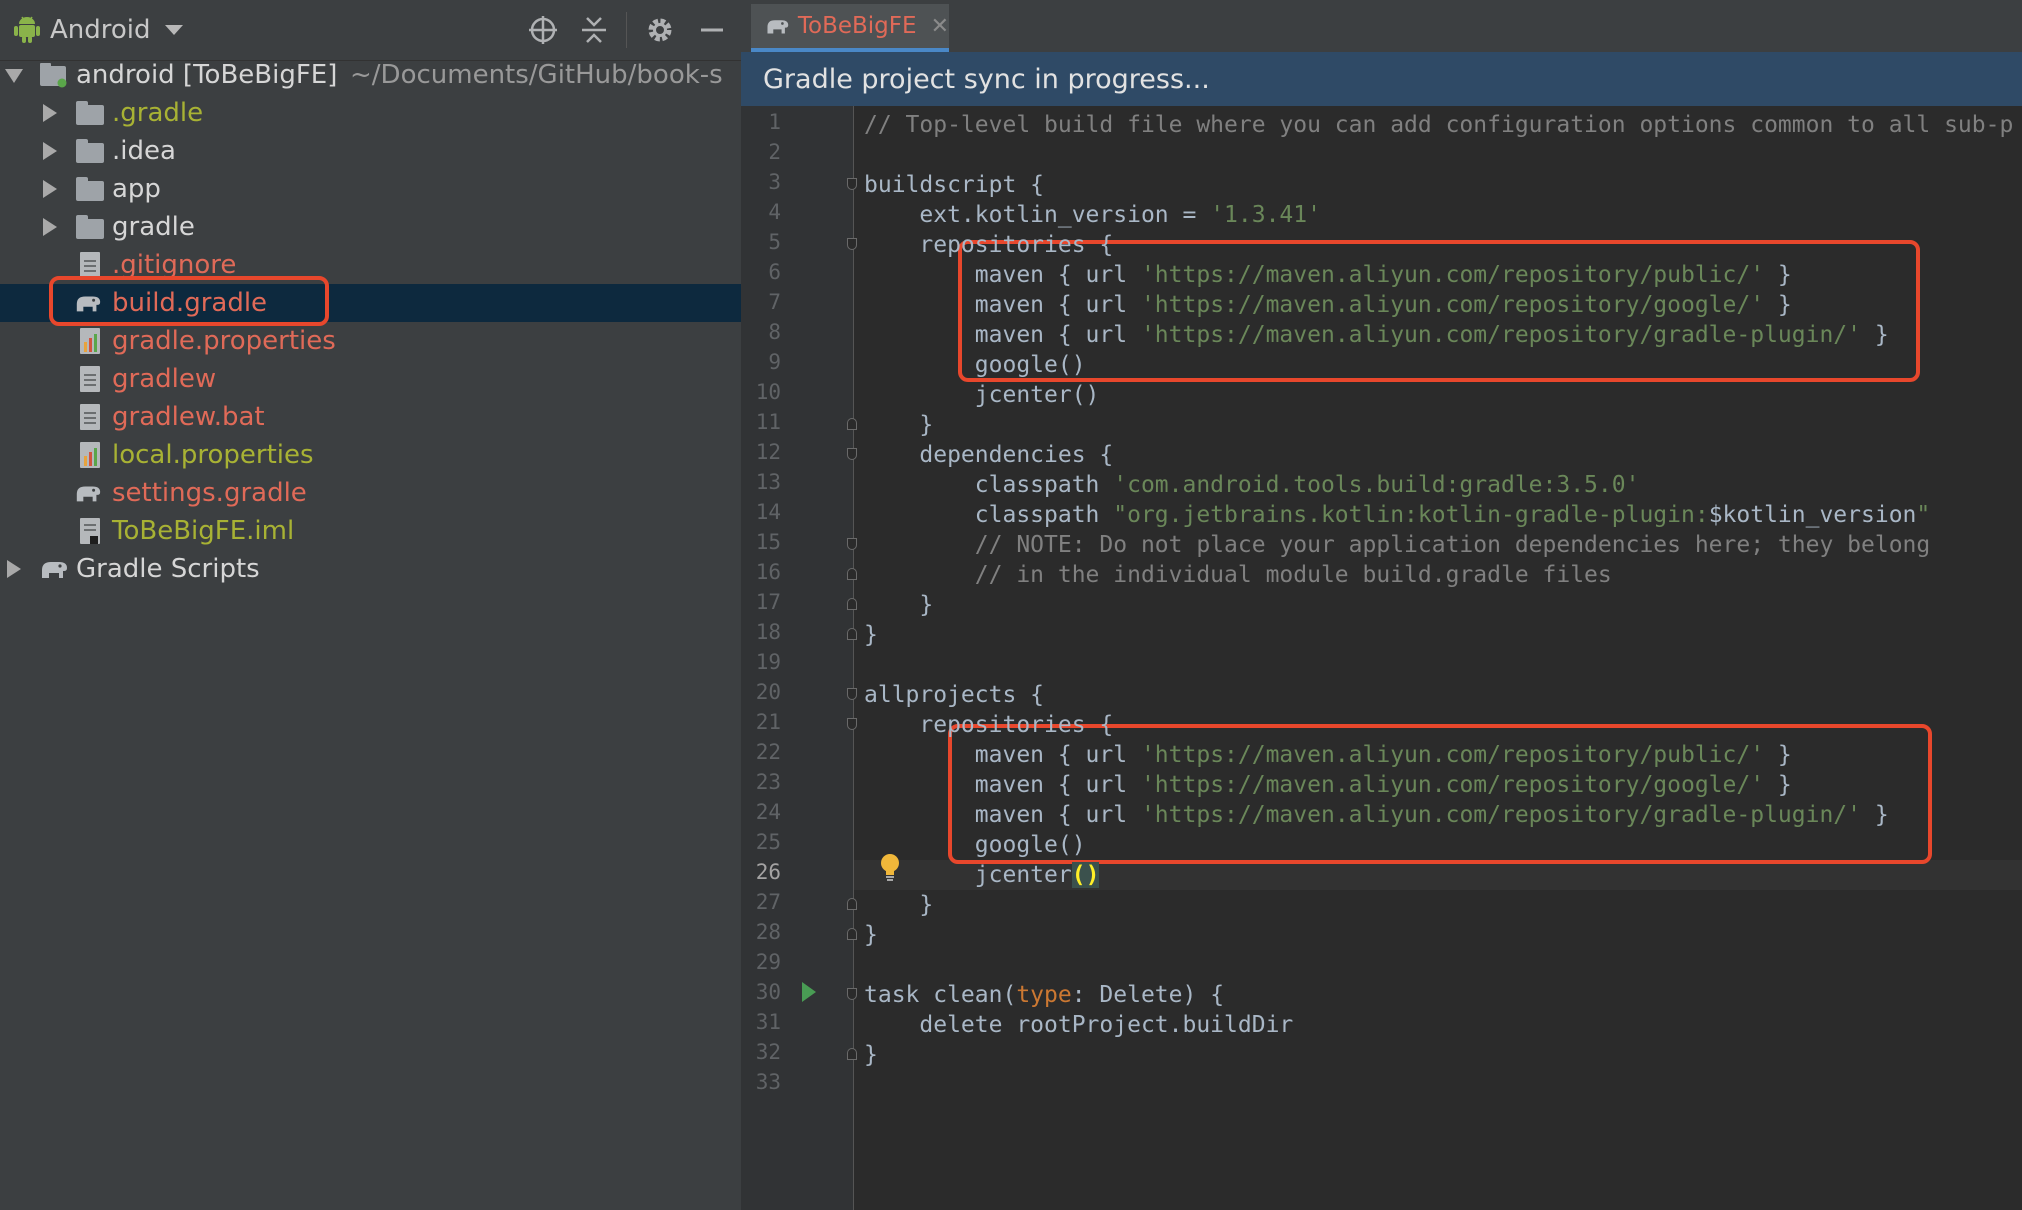 The width and height of the screenshot is (2022, 1210). Describe the element at coordinates (954, 185) in the screenshot. I see `code-line: buildscript {` at that location.